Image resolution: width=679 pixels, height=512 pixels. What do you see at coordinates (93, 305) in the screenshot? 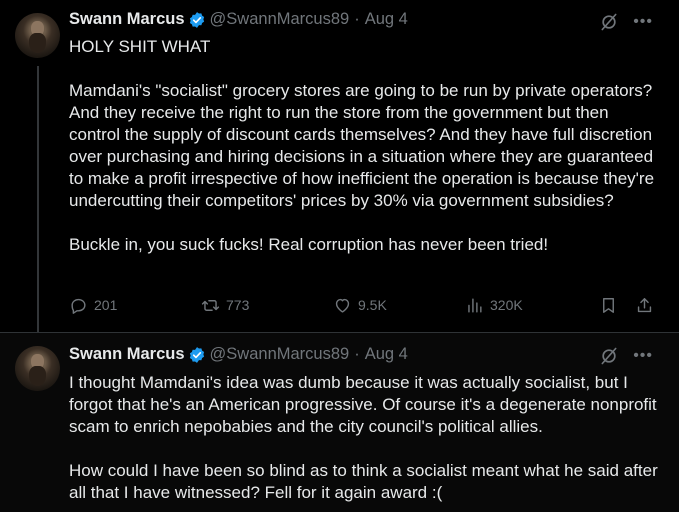
I see `reply-button: 201` at bounding box center [93, 305].